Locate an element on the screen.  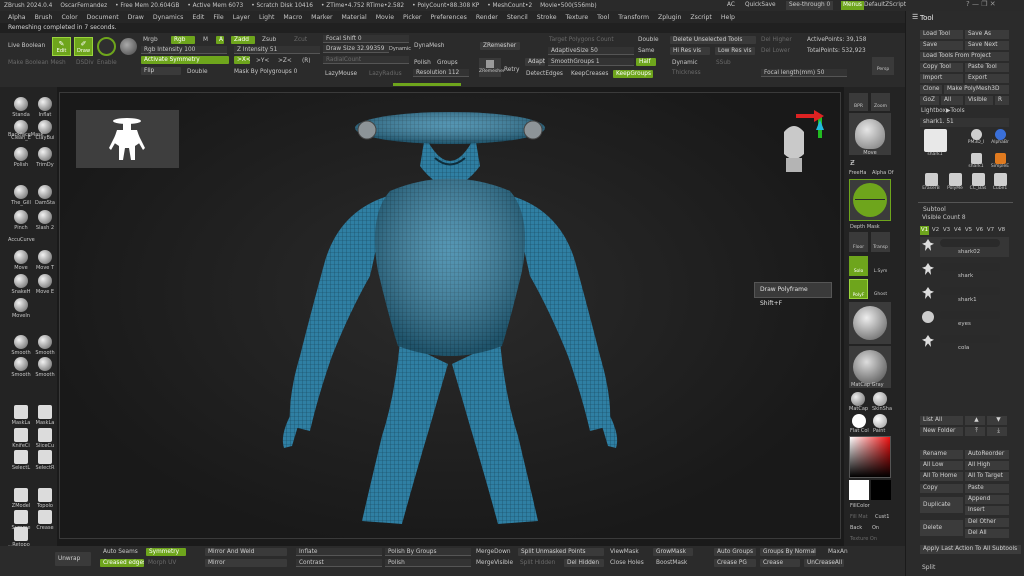
groups-by-normals-button: Groups By Normals is located at coordinates (788, 552).